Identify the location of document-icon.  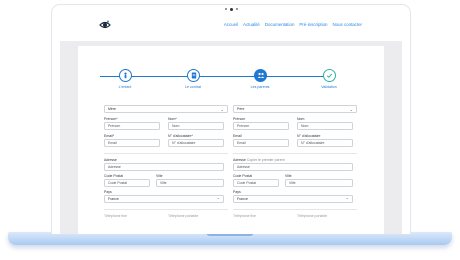
(193, 75).